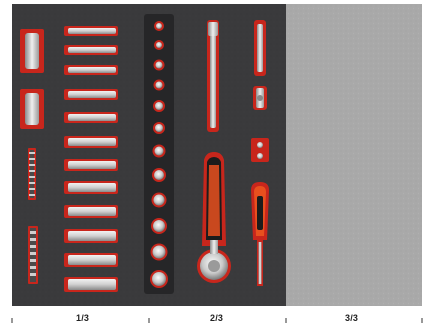 Image resolution: width=425 pixels, height=325 pixels. What do you see at coordinates (213, 76) in the screenshot?
I see `extension-bar-icon` at bounding box center [213, 76].